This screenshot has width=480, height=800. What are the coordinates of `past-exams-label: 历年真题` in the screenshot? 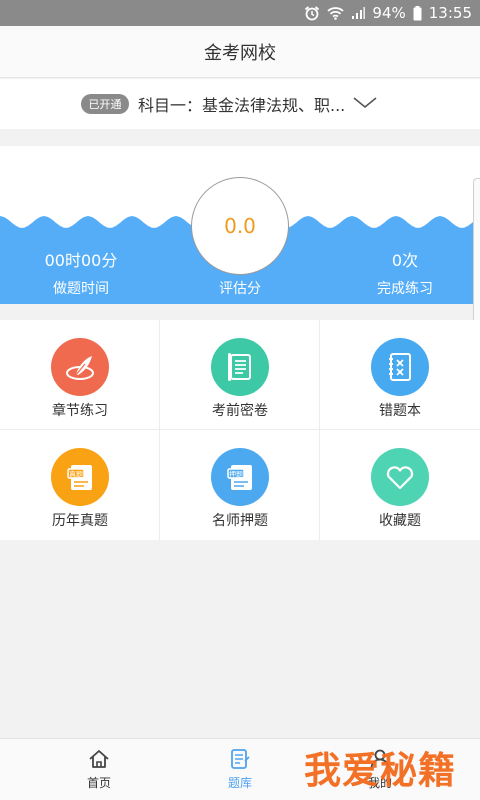 It's located at (80, 521).